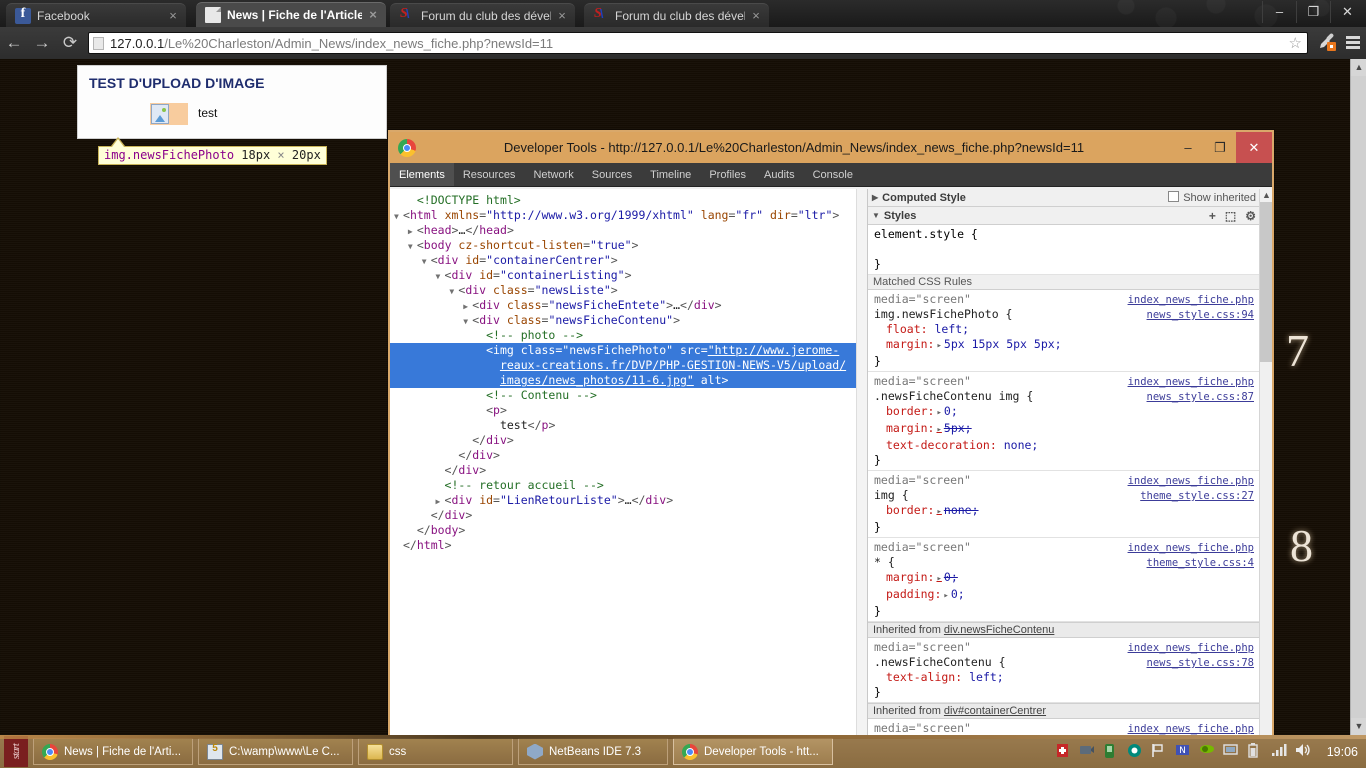  Describe the element at coordinates (628, 320) in the screenshot. I see `dom-tree-line: ▼ <div class="newsFicheContenu">` at that location.